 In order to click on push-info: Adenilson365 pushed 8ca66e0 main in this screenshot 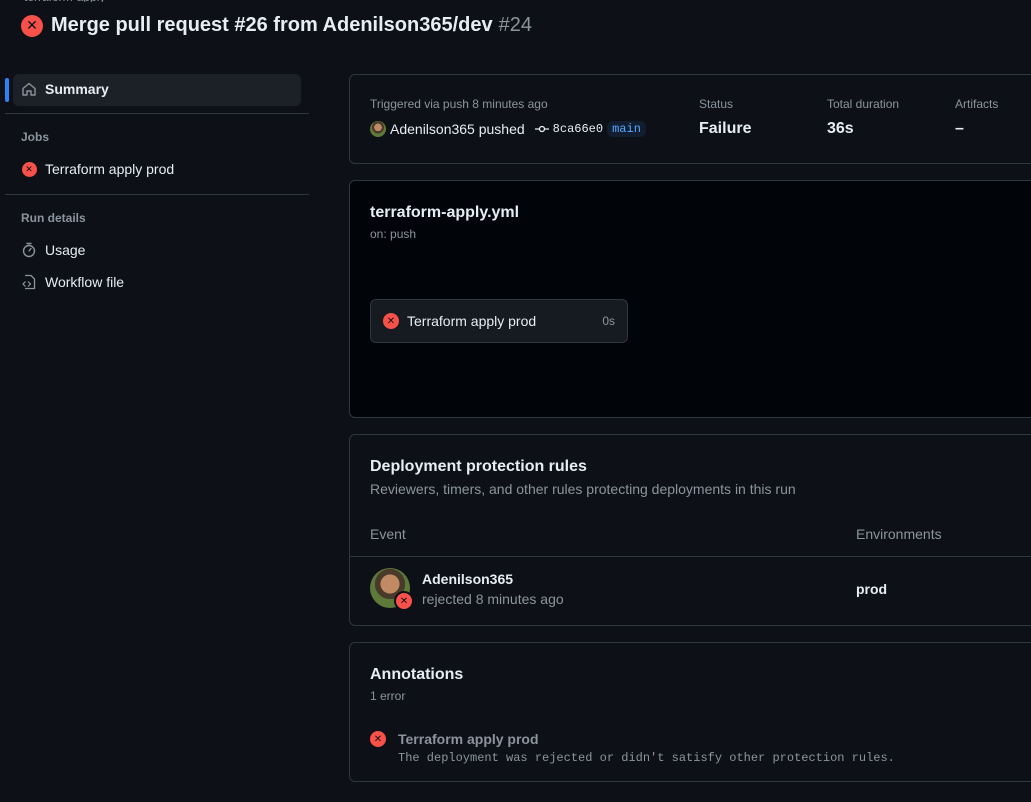, I will do `click(508, 129)`.